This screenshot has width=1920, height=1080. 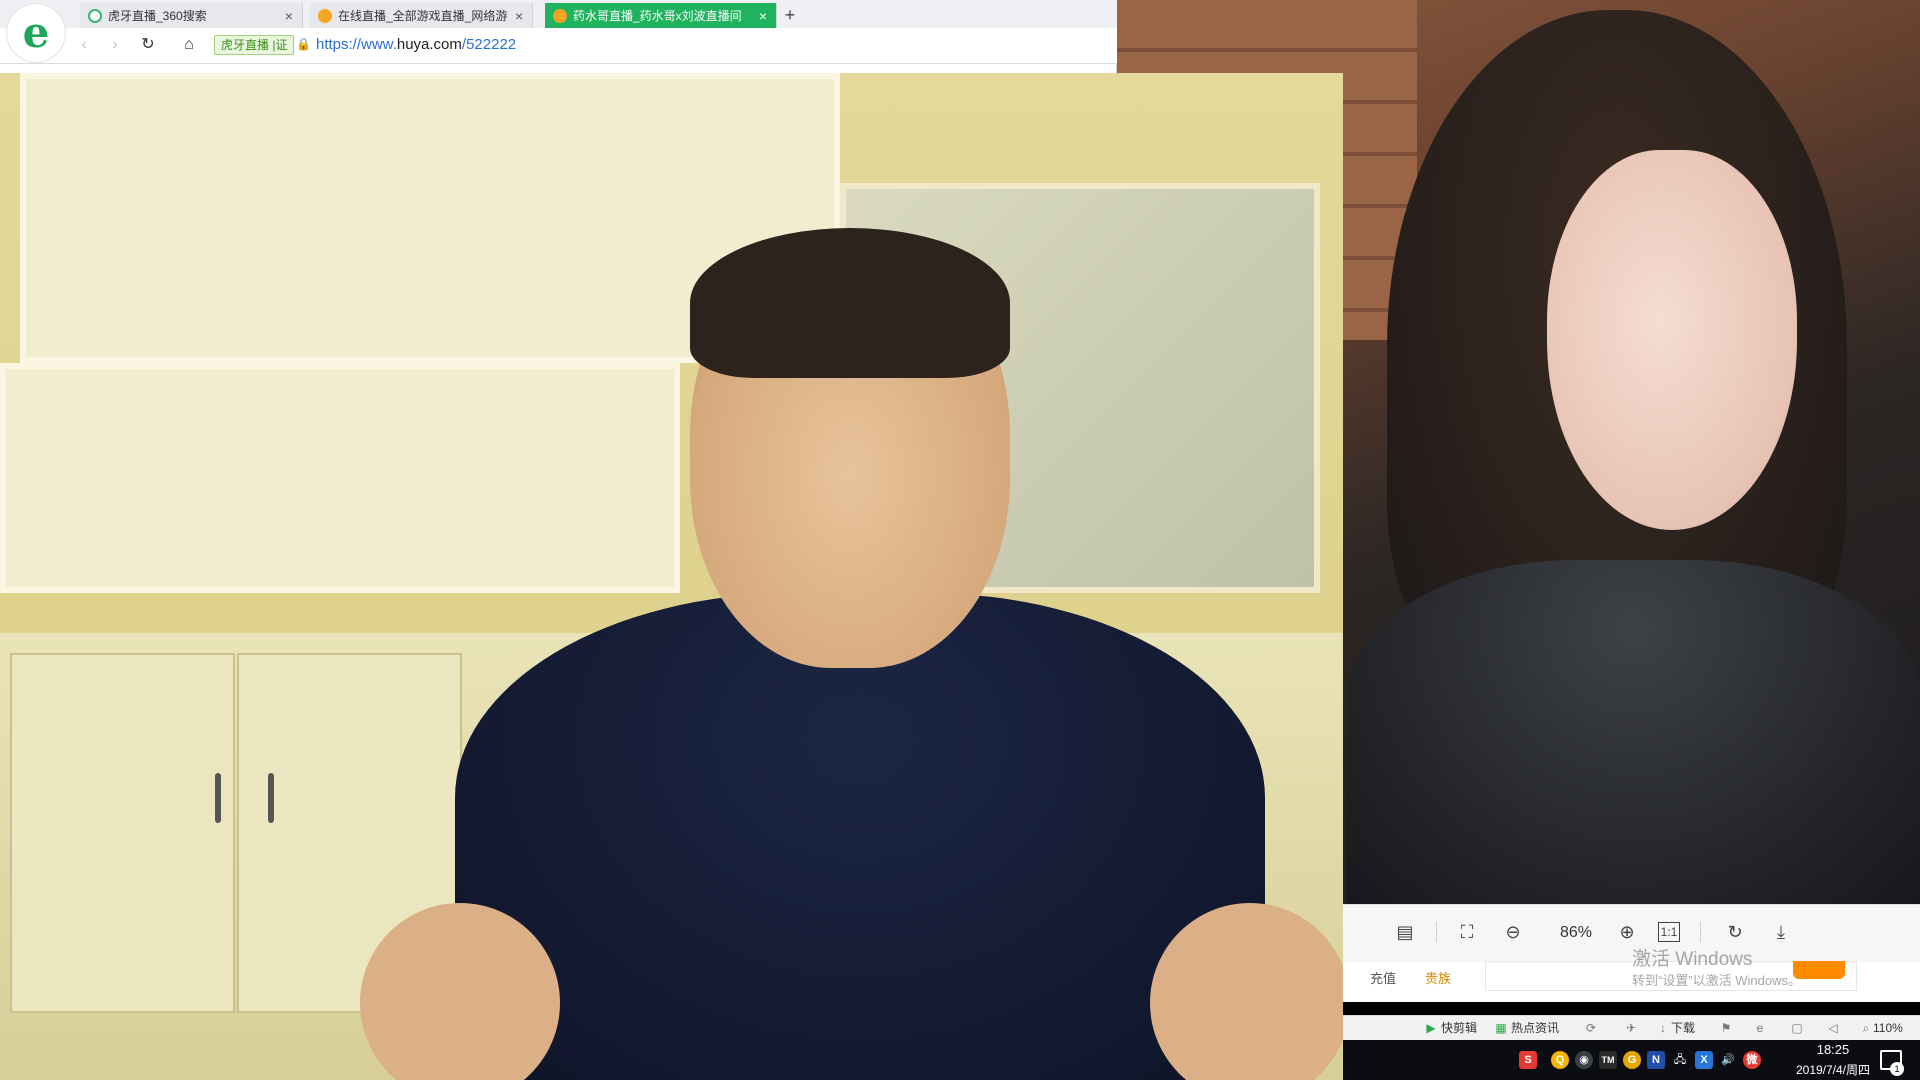 What do you see at coordinates (1631, 1028) in the screenshot?
I see `accelerate-icon: ✈` at bounding box center [1631, 1028].